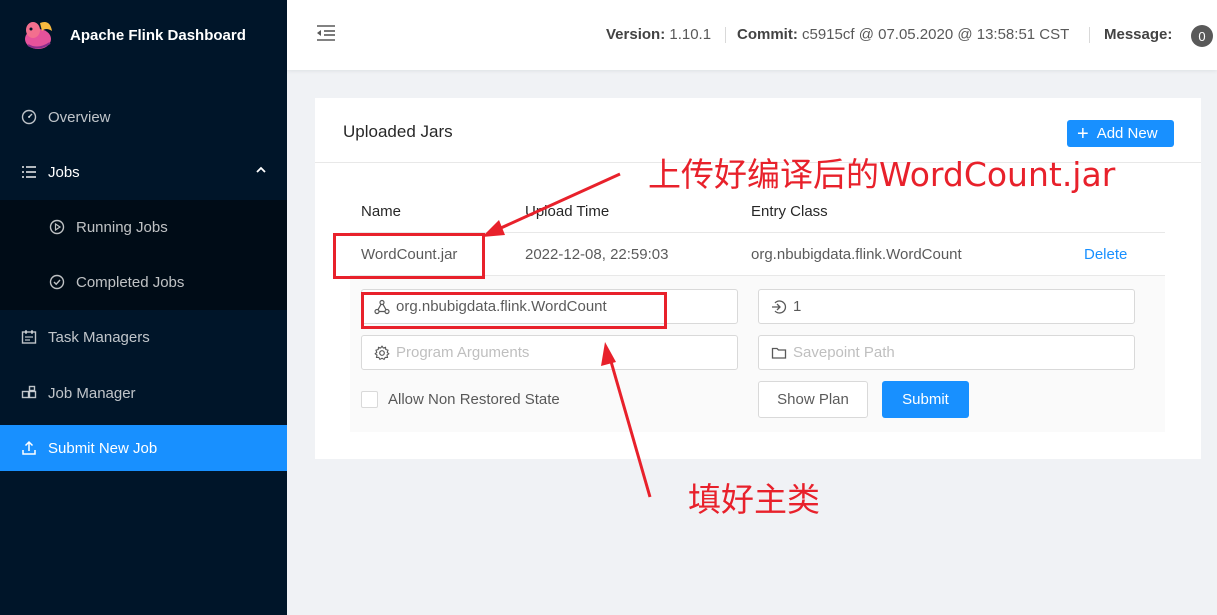  I want to click on login-icon, so click(779, 307).